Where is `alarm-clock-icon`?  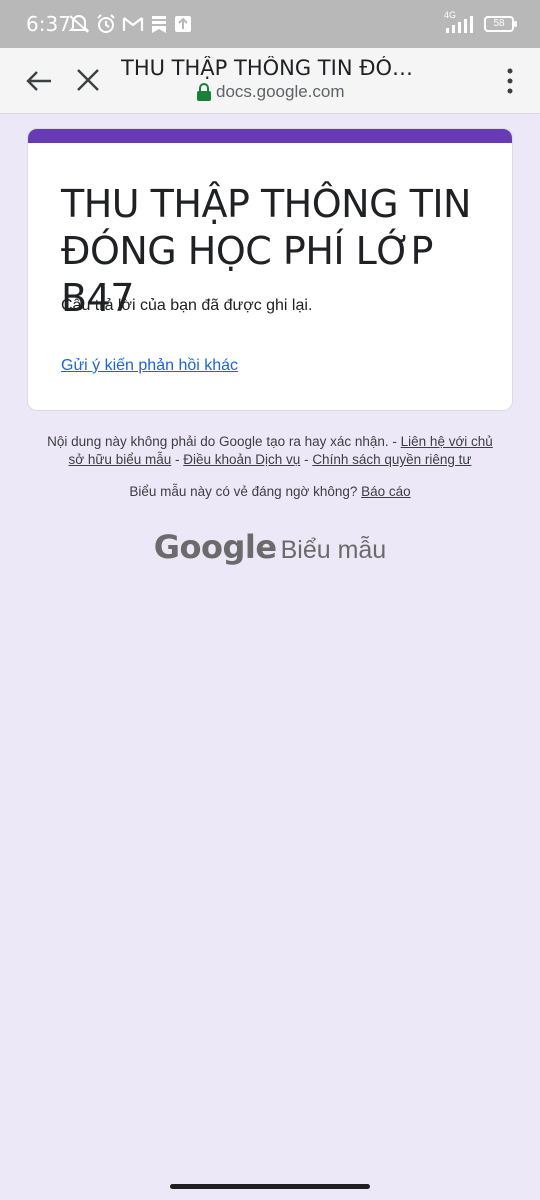 alarm-clock-icon is located at coordinates (106, 23).